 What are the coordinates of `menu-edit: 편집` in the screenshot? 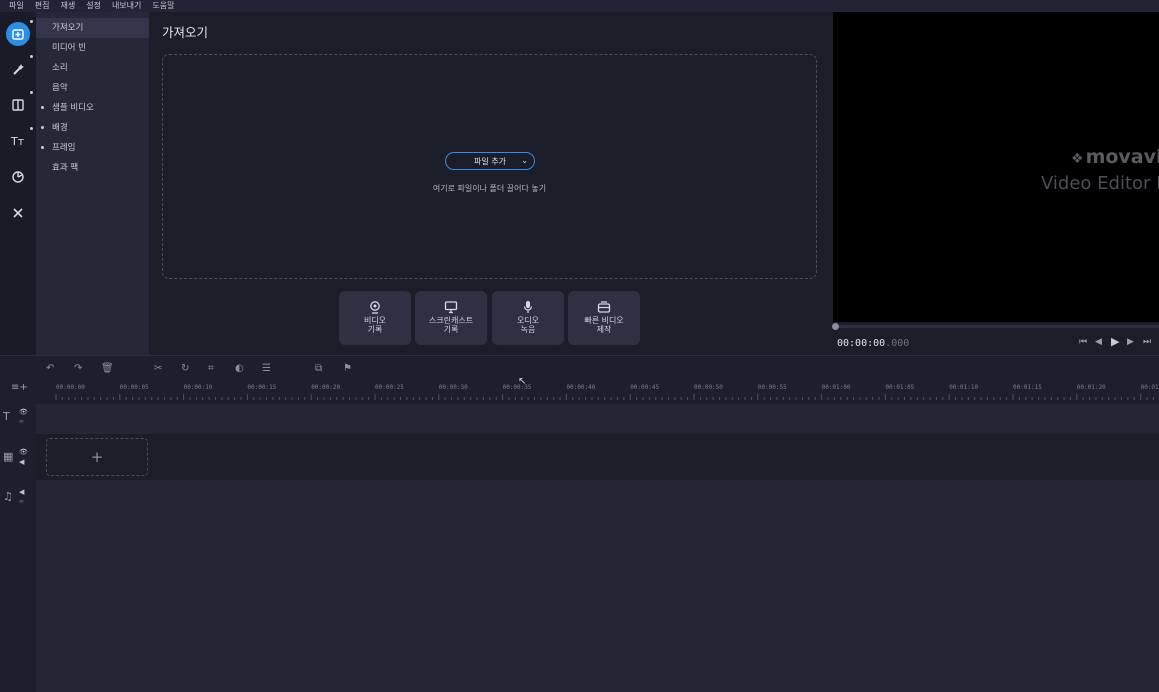 It's located at (42, 6).